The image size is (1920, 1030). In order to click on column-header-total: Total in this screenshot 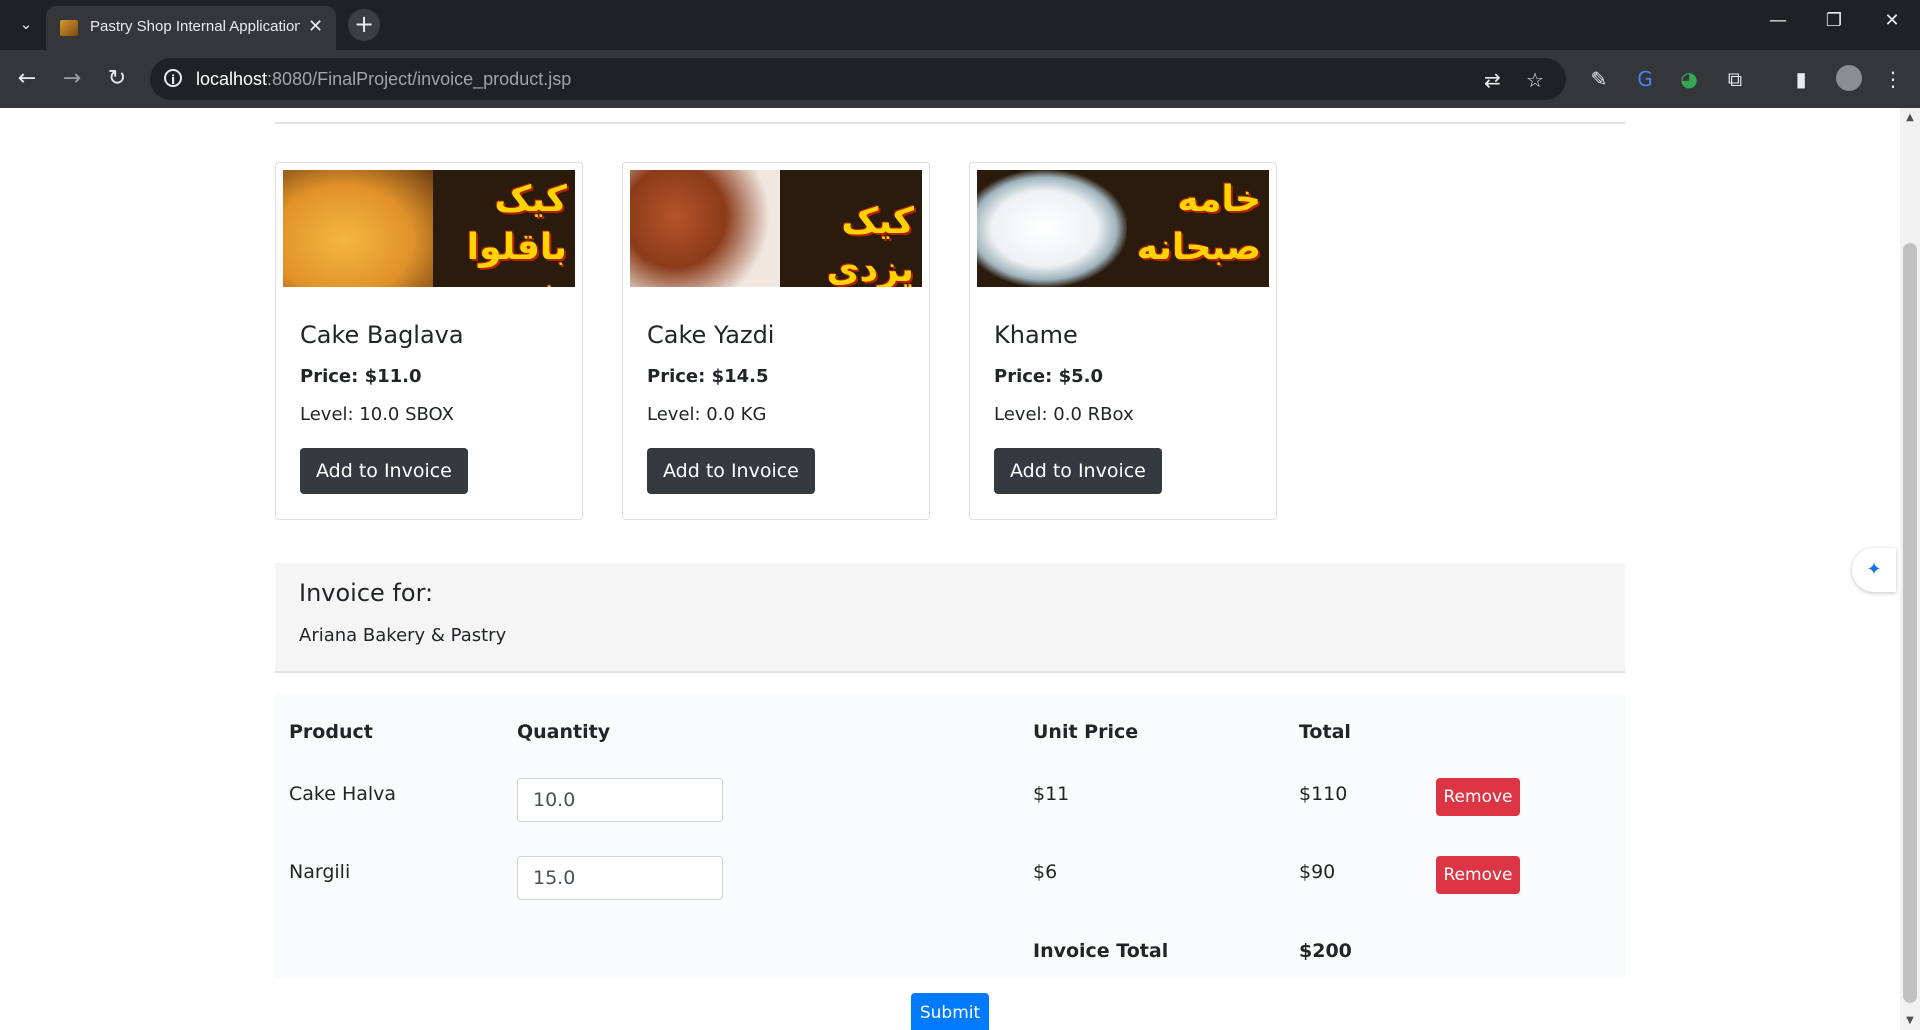, I will do `click(1325, 732)`.